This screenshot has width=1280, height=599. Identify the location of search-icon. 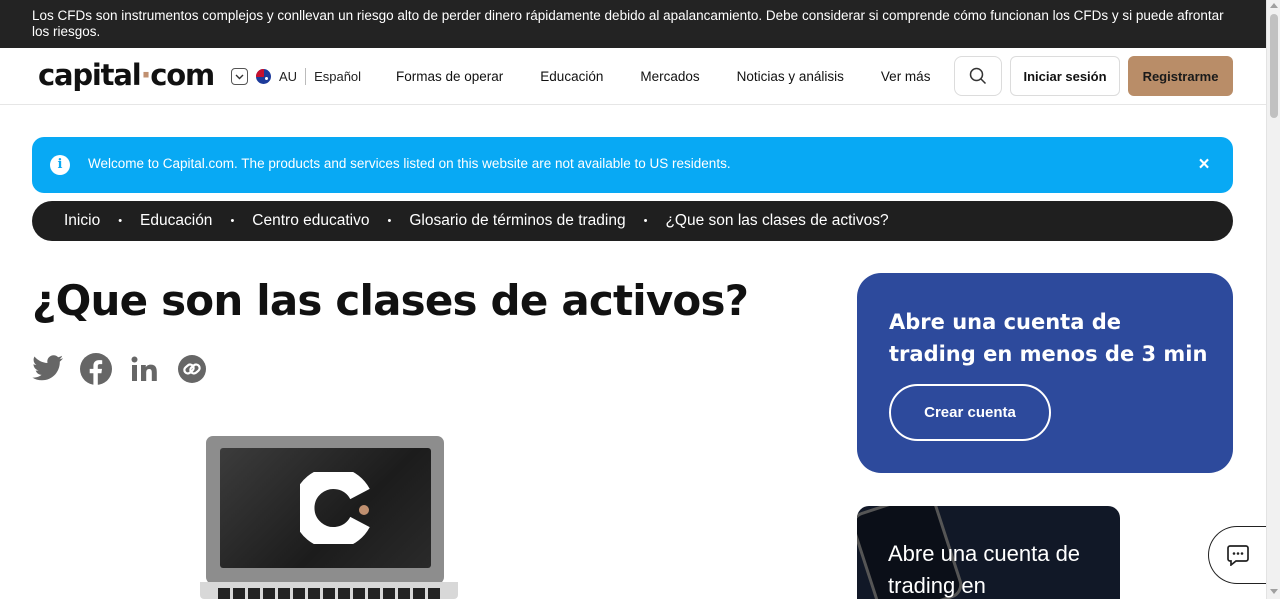
(978, 76).